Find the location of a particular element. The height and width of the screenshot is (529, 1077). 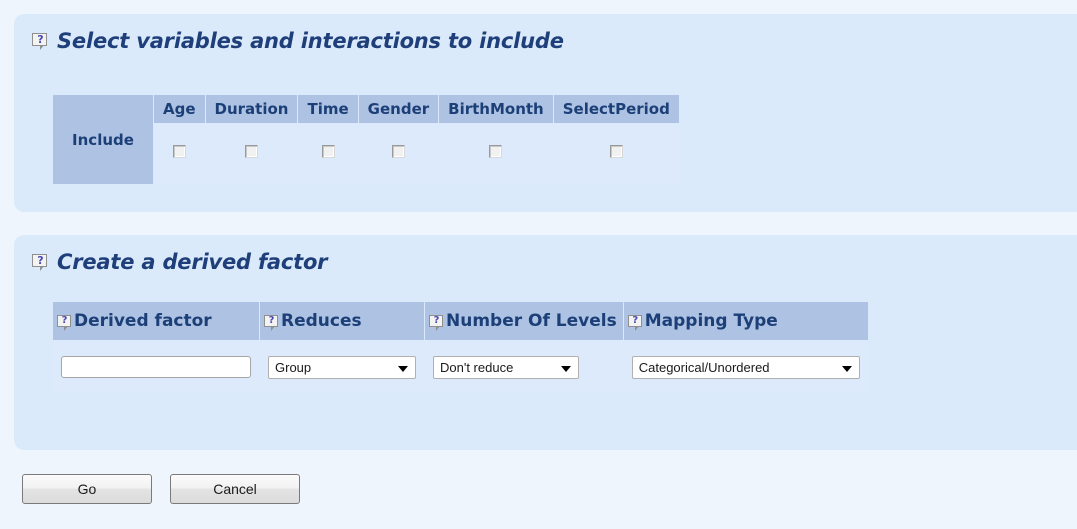

section-heading-derived: ? Create a derived factor is located at coordinates (180, 262).